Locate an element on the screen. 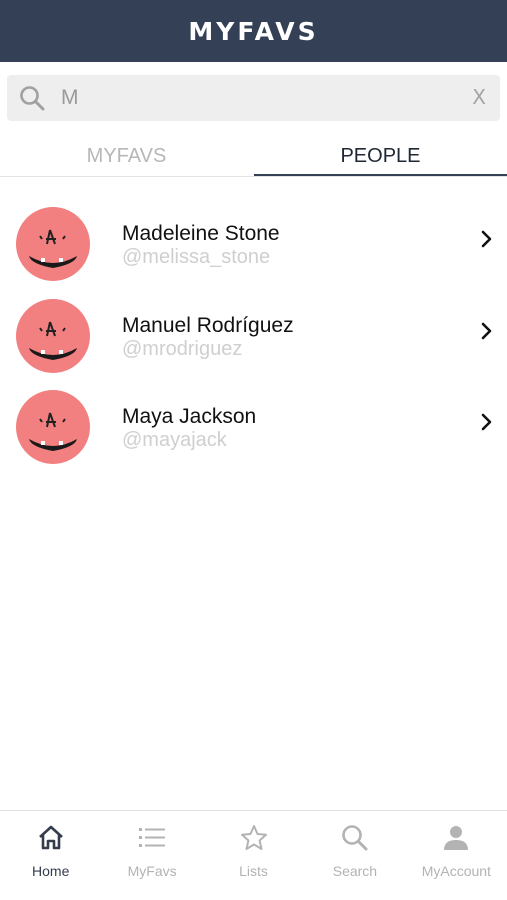 The width and height of the screenshot is (507, 900). nav-label: Home is located at coordinates (51, 871).